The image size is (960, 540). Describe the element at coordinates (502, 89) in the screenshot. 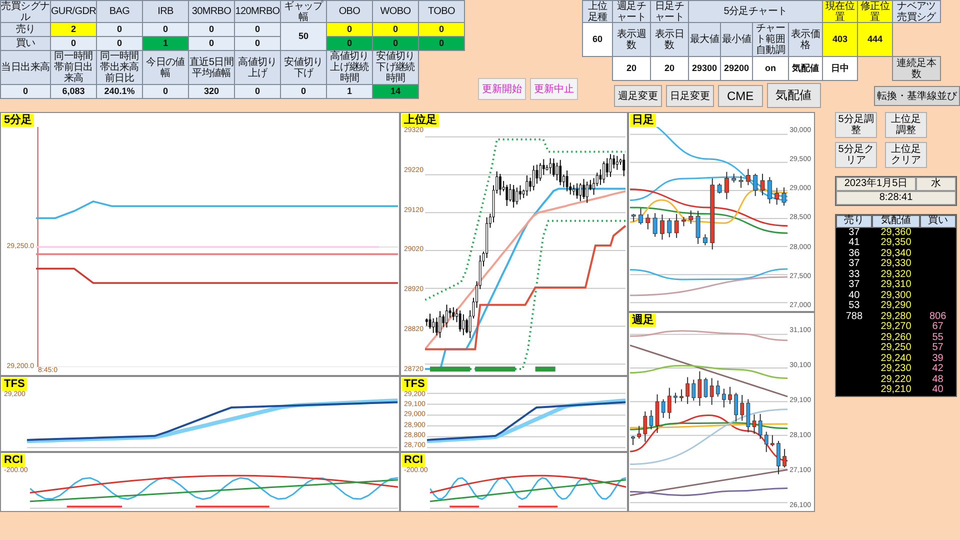

I see `update-button: 更新開始` at that location.